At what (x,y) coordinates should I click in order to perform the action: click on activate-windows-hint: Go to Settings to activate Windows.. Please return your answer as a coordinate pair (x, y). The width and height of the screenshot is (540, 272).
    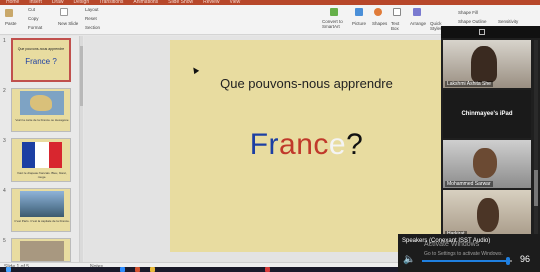
    Looking at the image, I should click on (463, 254).